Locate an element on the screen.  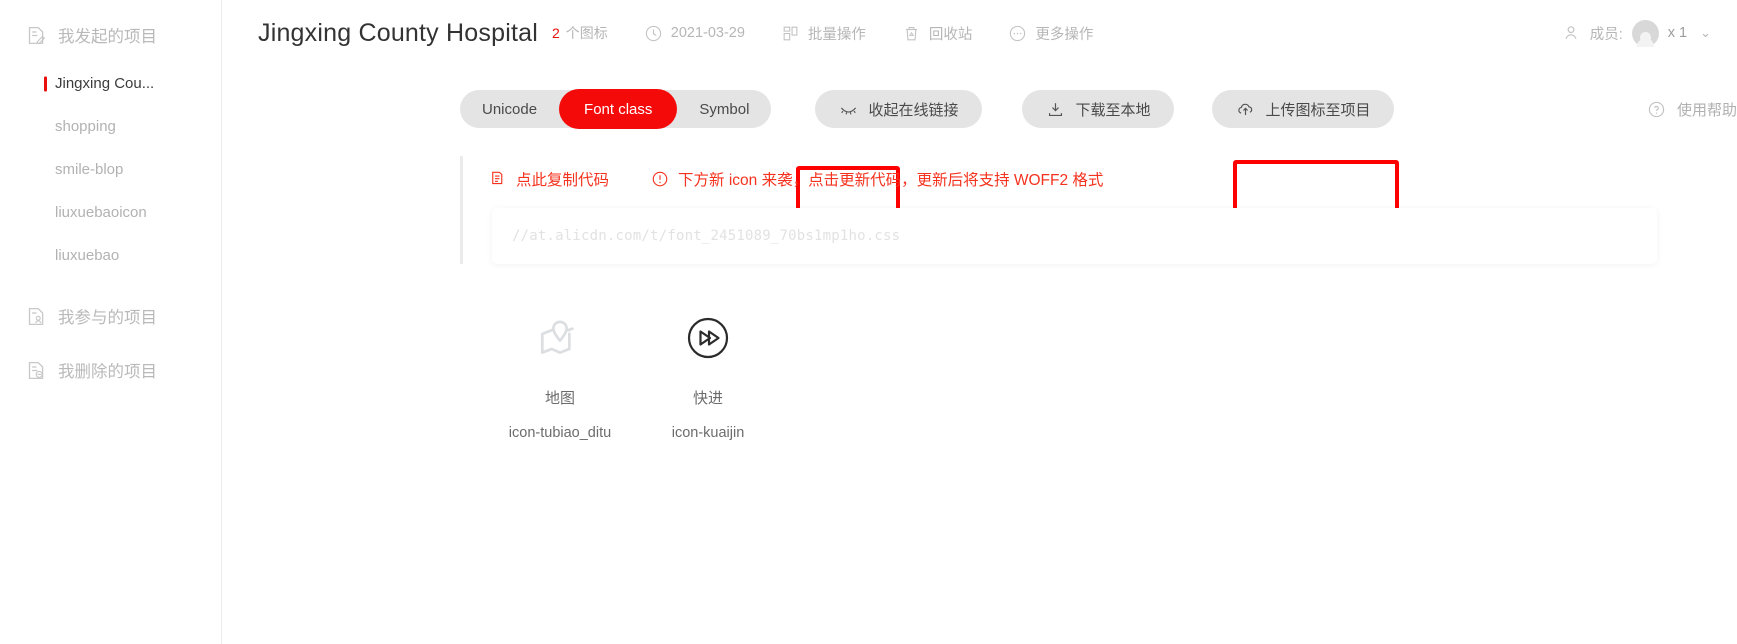
sidebar-item-label: liuxuebao is located at coordinates (87, 255).